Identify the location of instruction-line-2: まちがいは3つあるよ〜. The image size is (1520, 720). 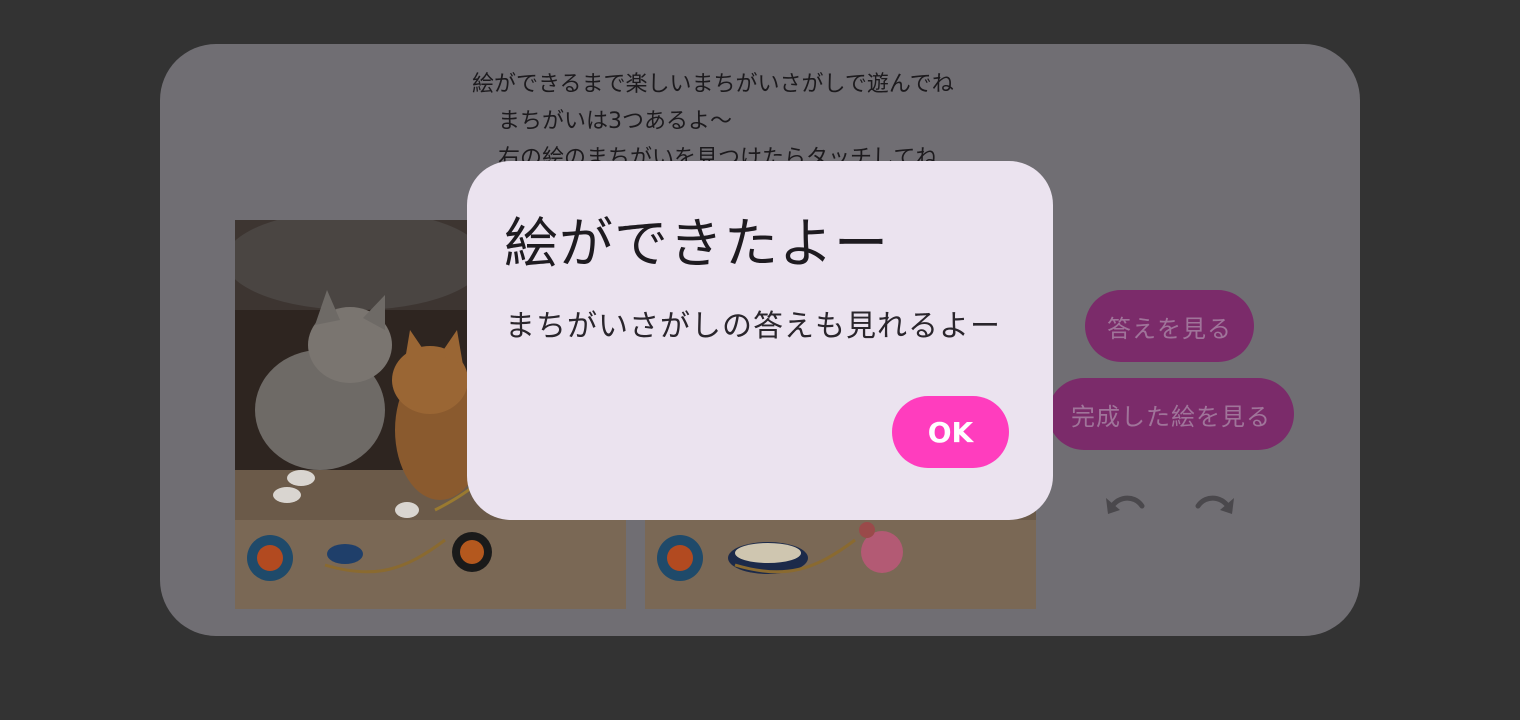
(615, 121).